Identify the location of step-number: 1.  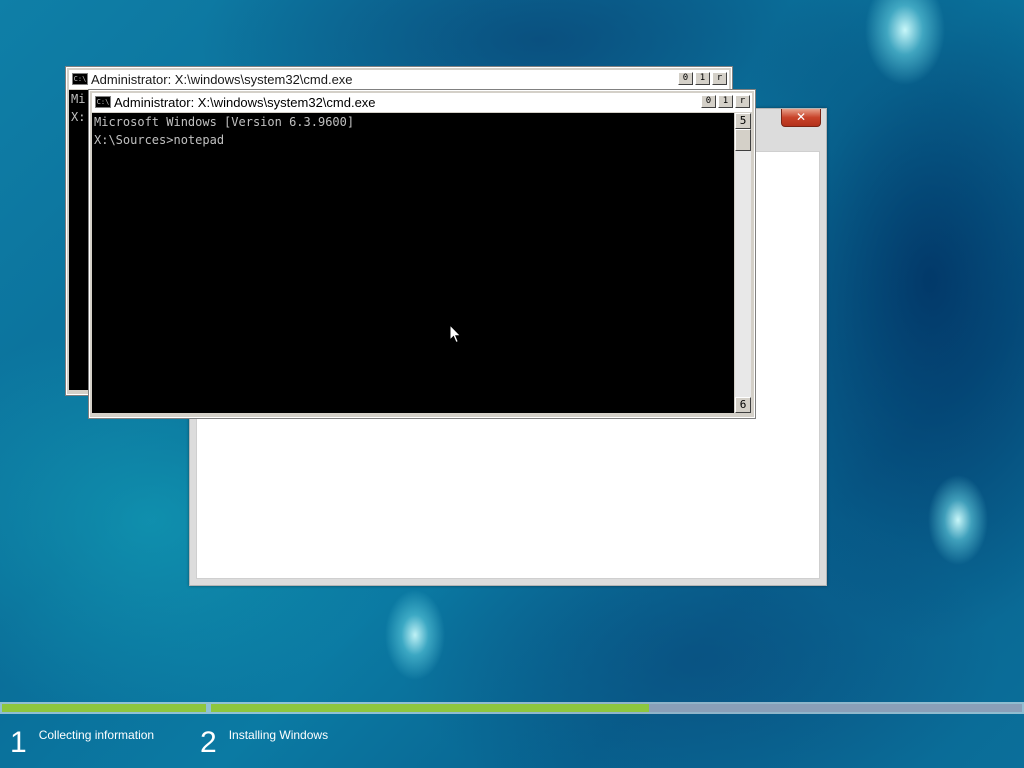
(18, 742).